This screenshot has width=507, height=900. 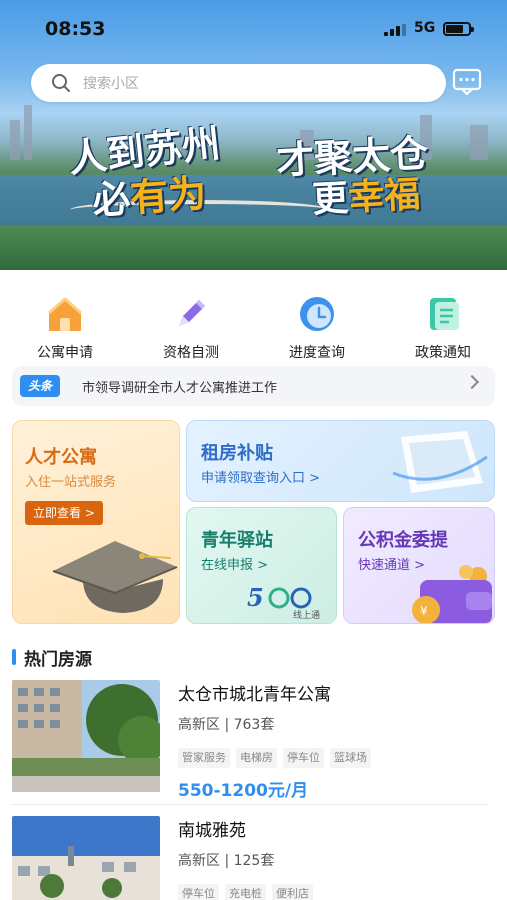 What do you see at coordinates (65, 353) in the screenshot?
I see `quick-action-label: 公寓申请` at bounding box center [65, 353].